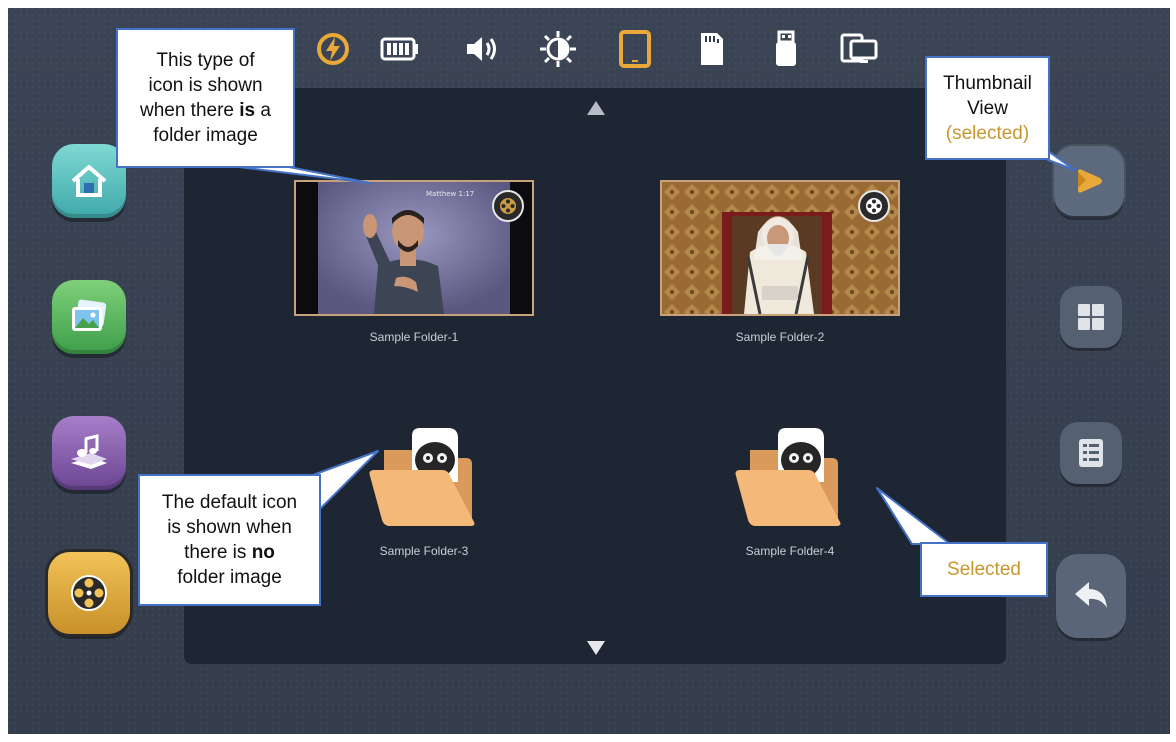  I want to click on thumbnail-view-icon, so click(1090, 181).